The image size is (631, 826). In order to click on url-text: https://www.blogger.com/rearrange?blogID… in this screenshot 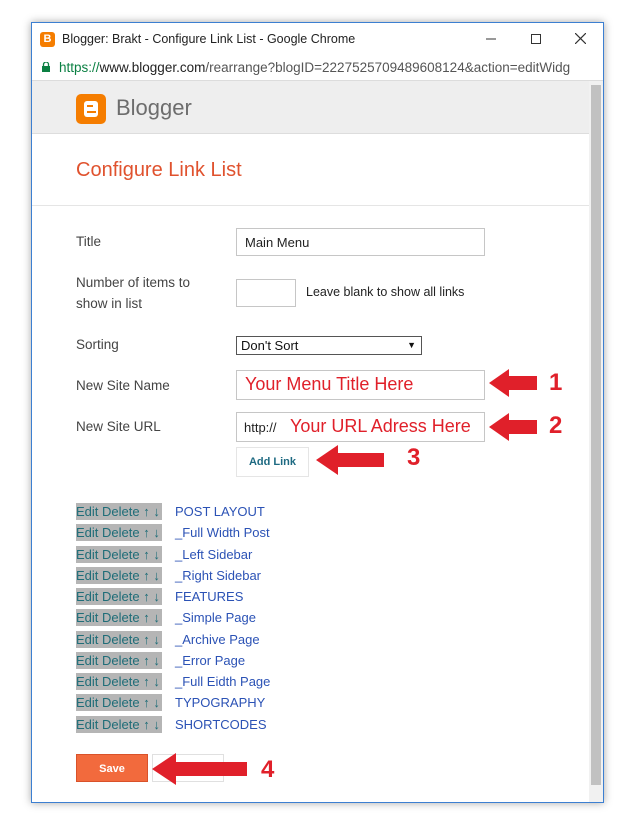, I will do `click(329, 67)`.